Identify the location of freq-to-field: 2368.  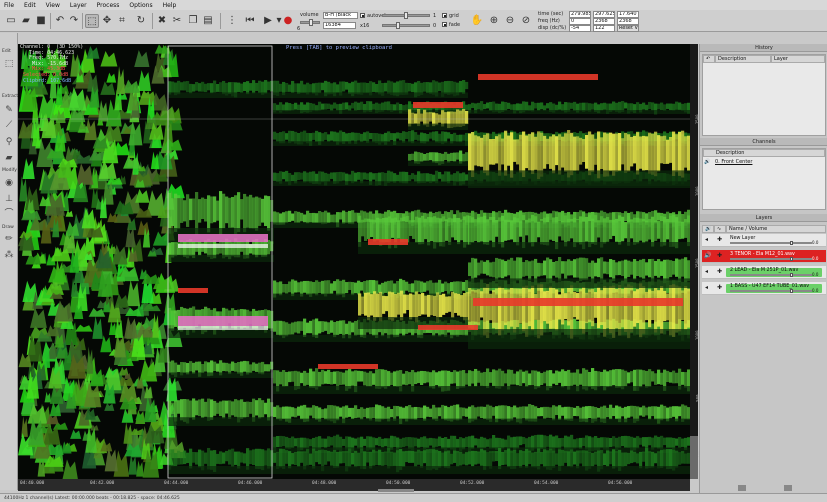
(604, 21).